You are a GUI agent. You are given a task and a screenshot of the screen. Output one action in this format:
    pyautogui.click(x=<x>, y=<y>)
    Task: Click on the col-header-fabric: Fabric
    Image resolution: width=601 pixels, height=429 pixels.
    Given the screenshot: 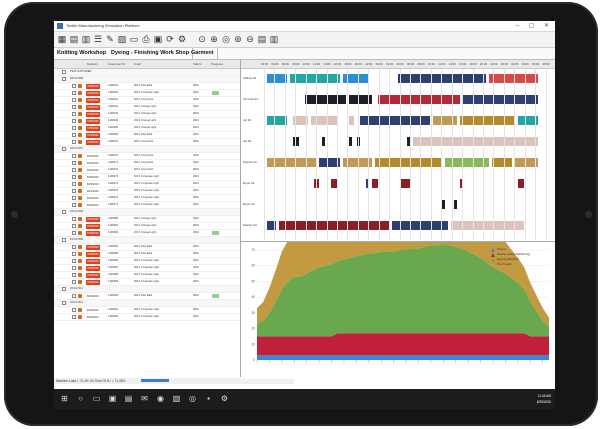 What is the action you would take?
    pyautogui.click(x=197, y=64)
    